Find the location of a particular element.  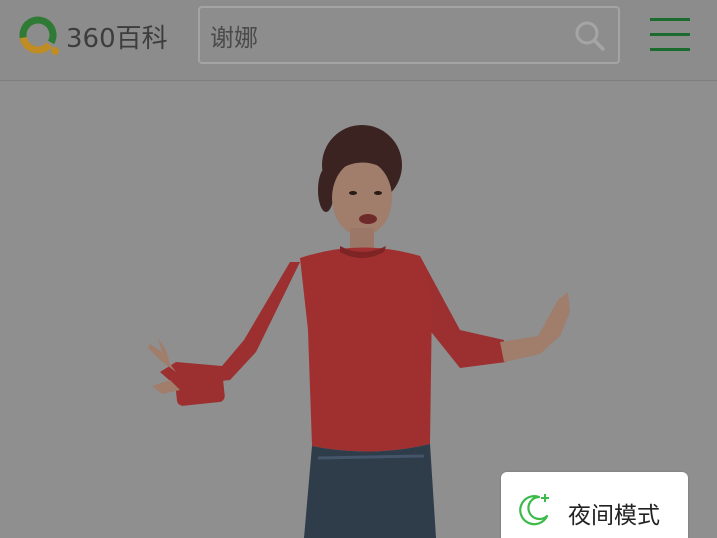

hamburger-menu-icon is located at coordinates (670, 36).